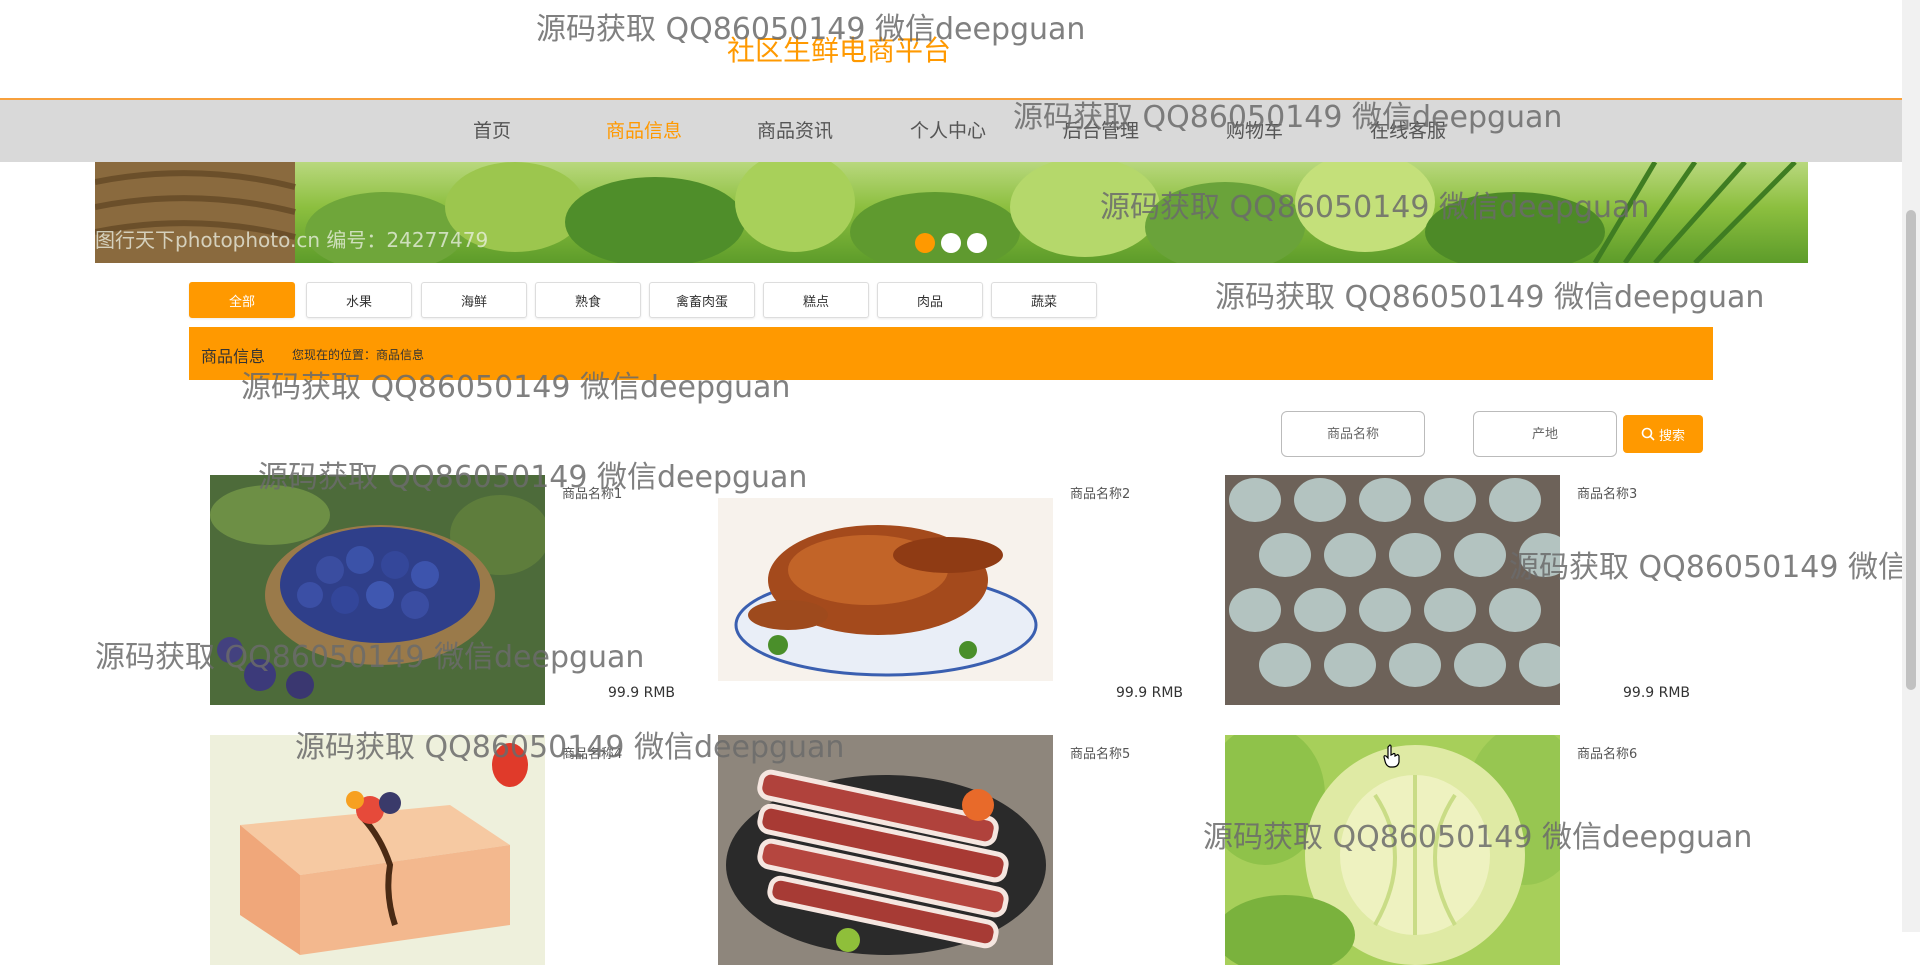 This screenshot has width=1920, height=975. Describe the element at coordinates (1392, 850) in the screenshot. I see `product-image-cabbage` at that location.